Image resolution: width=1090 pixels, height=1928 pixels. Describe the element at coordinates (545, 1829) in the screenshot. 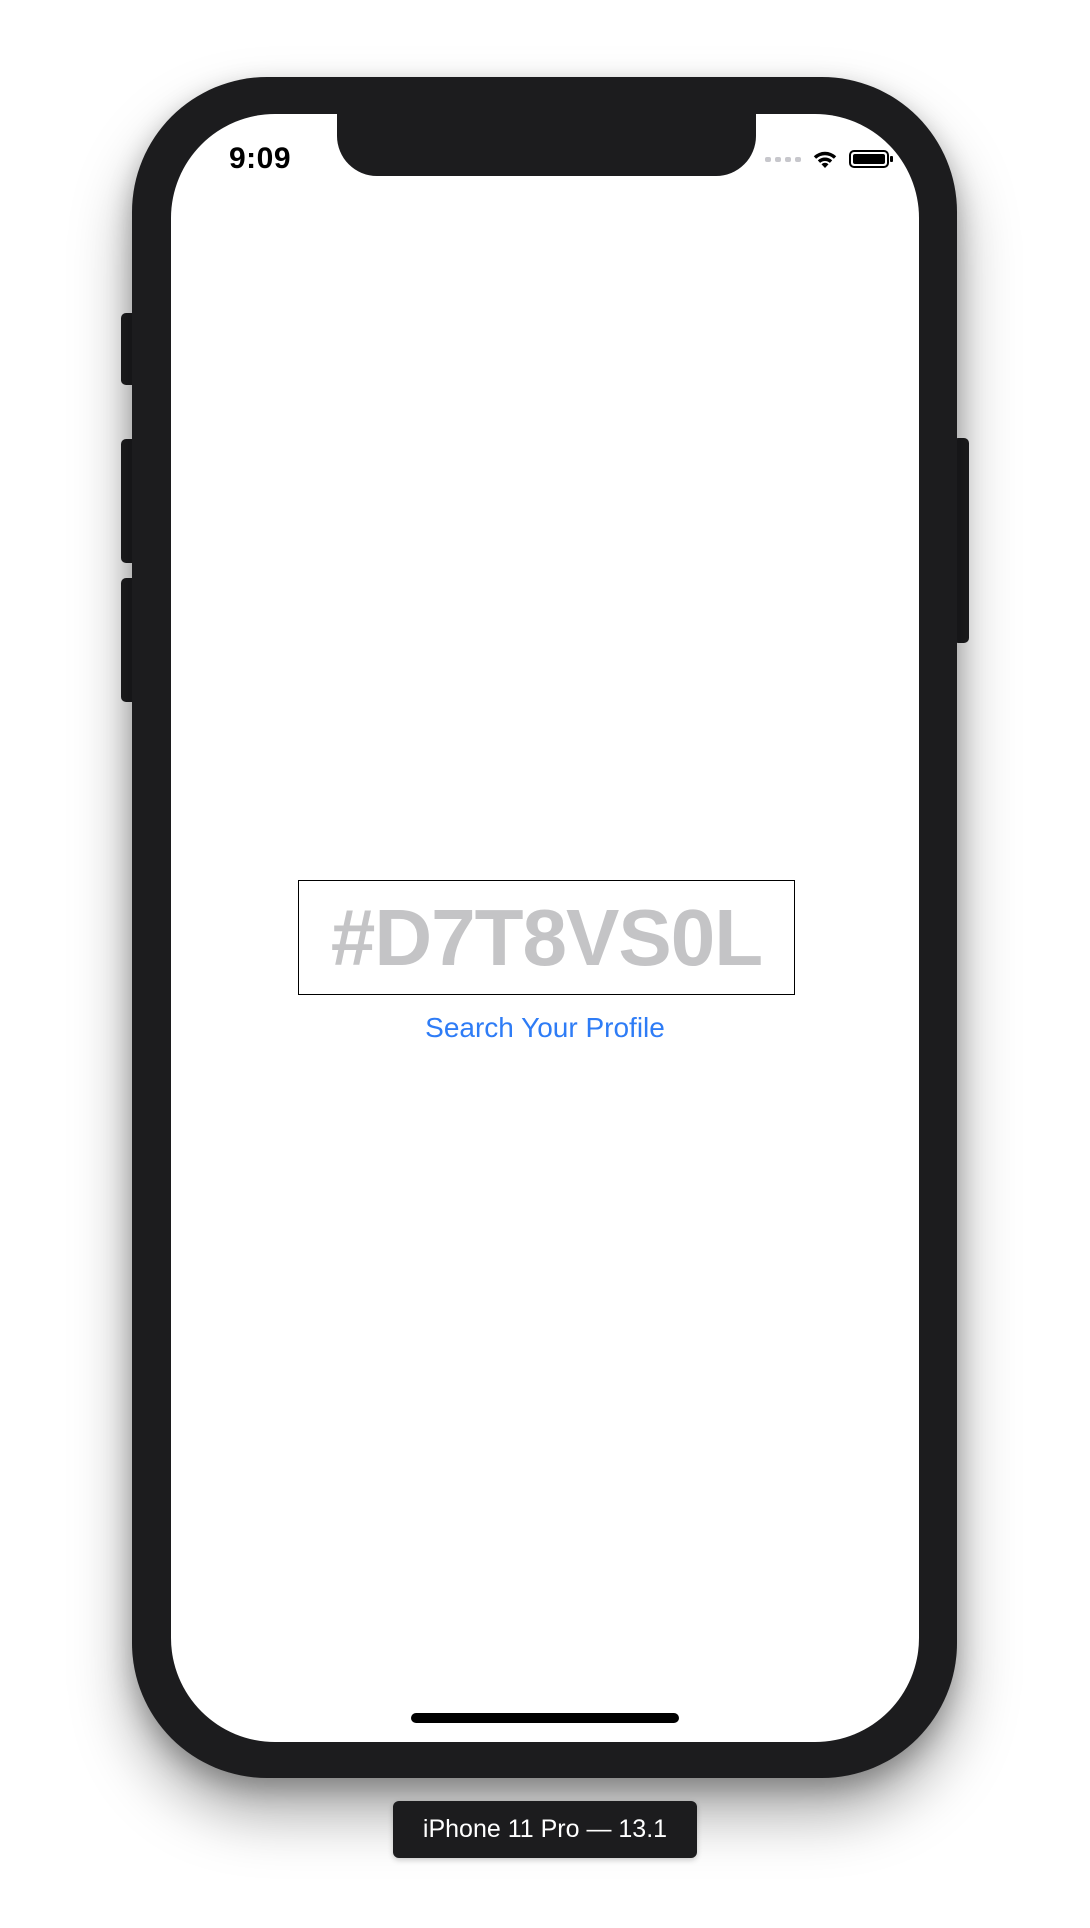

I see `simulator-device-label: iPhone 11 Pro — 13.1` at that location.